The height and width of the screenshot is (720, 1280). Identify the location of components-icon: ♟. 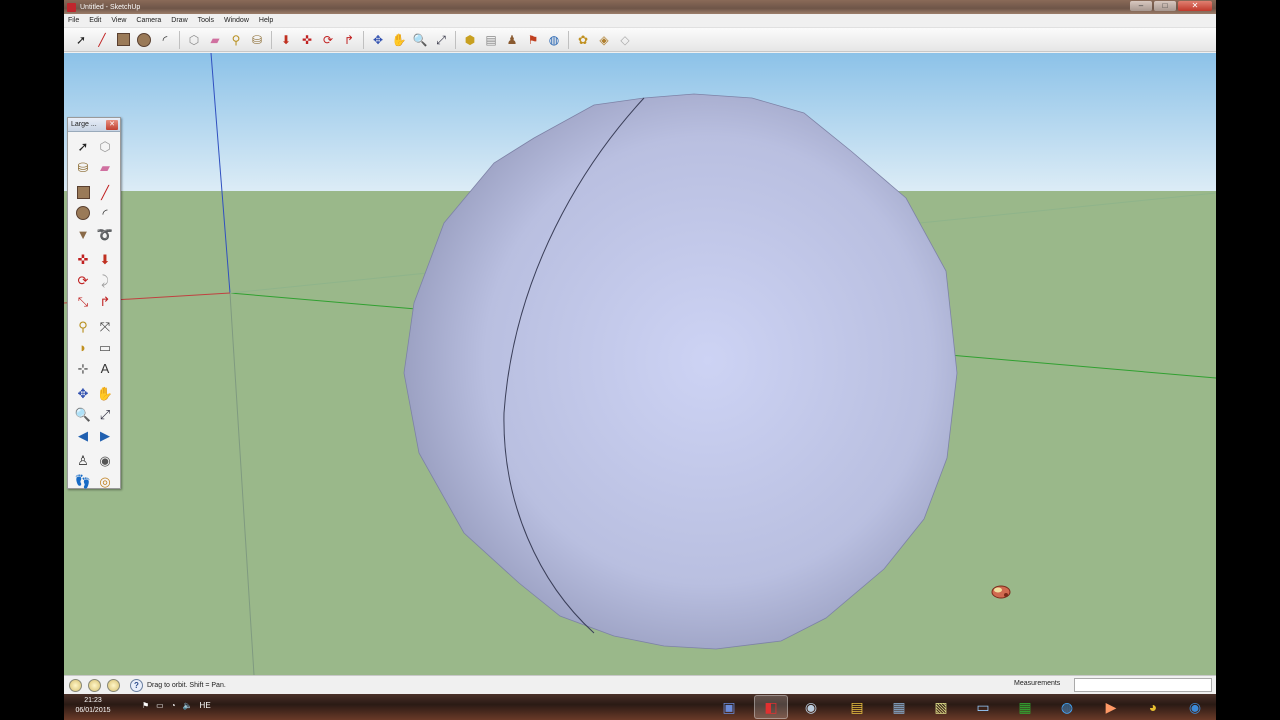
(512, 40).